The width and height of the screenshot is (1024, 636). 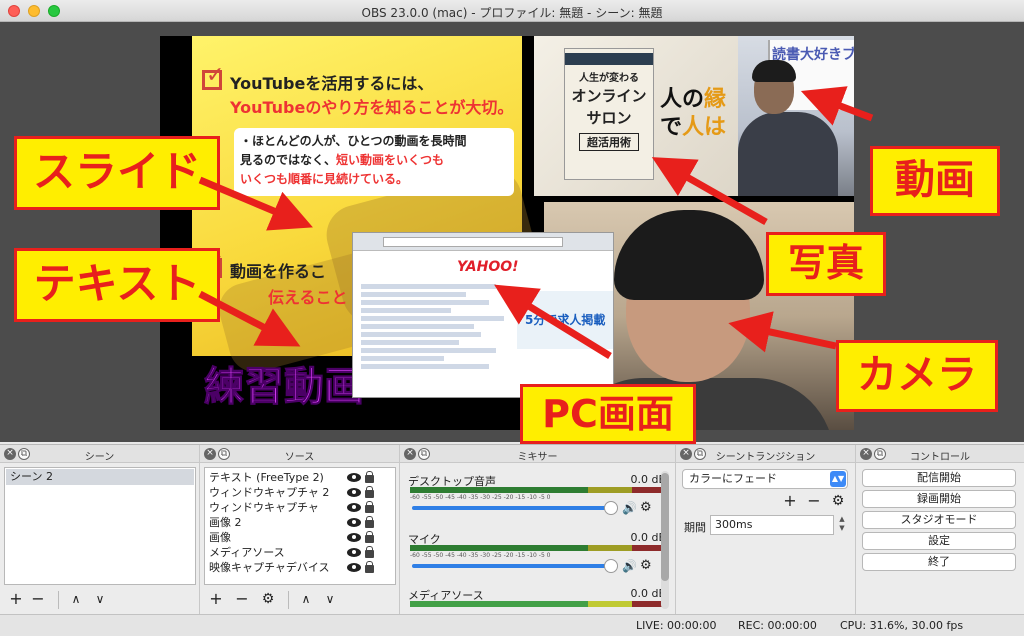 What do you see at coordinates (117, 285) in the screenshot?
I see `label-text: テキスト` at bounding box center [117, 285].